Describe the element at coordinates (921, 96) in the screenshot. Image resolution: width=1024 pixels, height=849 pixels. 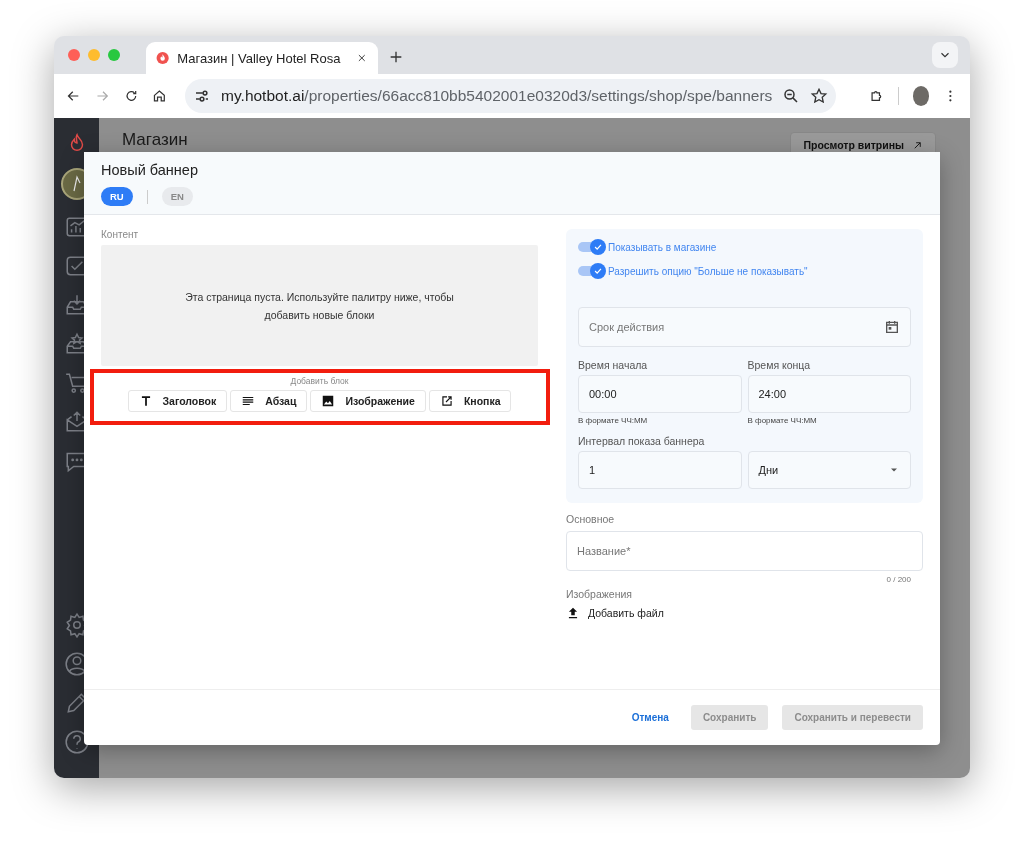
I see `profile-avatar` at that location.